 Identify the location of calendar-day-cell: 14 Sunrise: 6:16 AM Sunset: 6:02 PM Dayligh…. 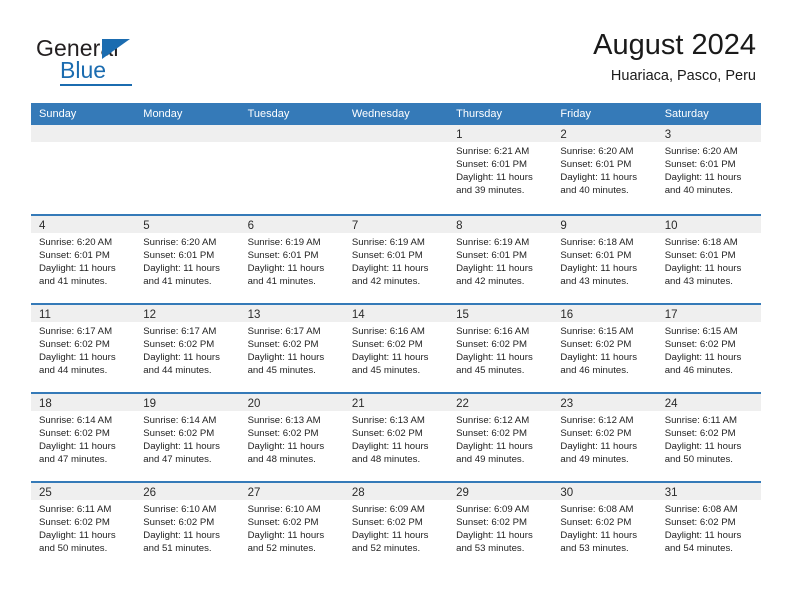
(396, 348).